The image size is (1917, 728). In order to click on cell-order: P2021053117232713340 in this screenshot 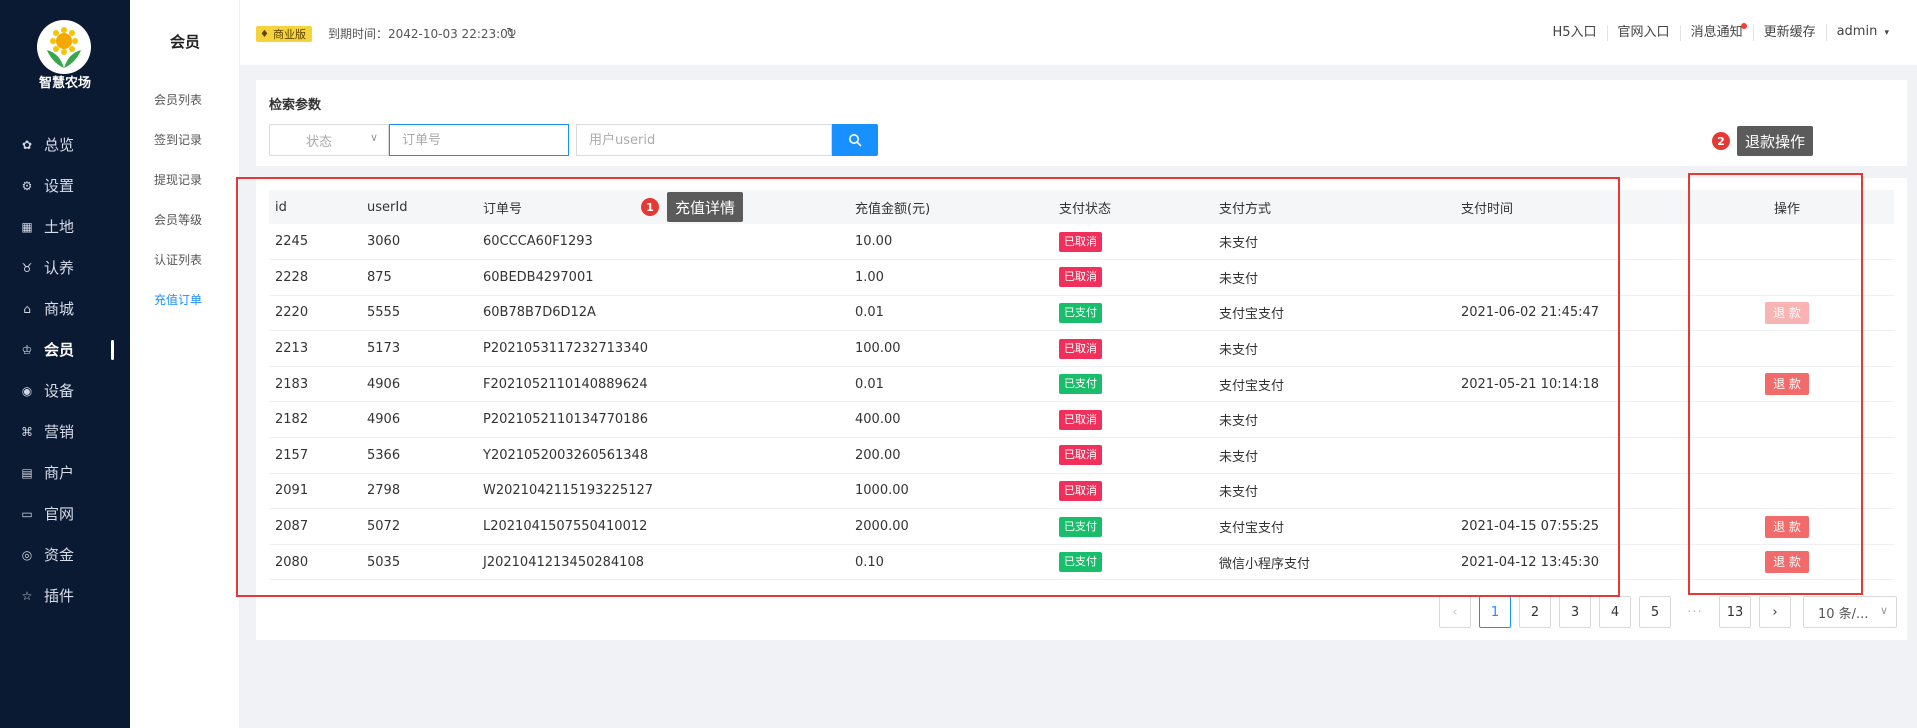, I will do `click(663, 348)`.